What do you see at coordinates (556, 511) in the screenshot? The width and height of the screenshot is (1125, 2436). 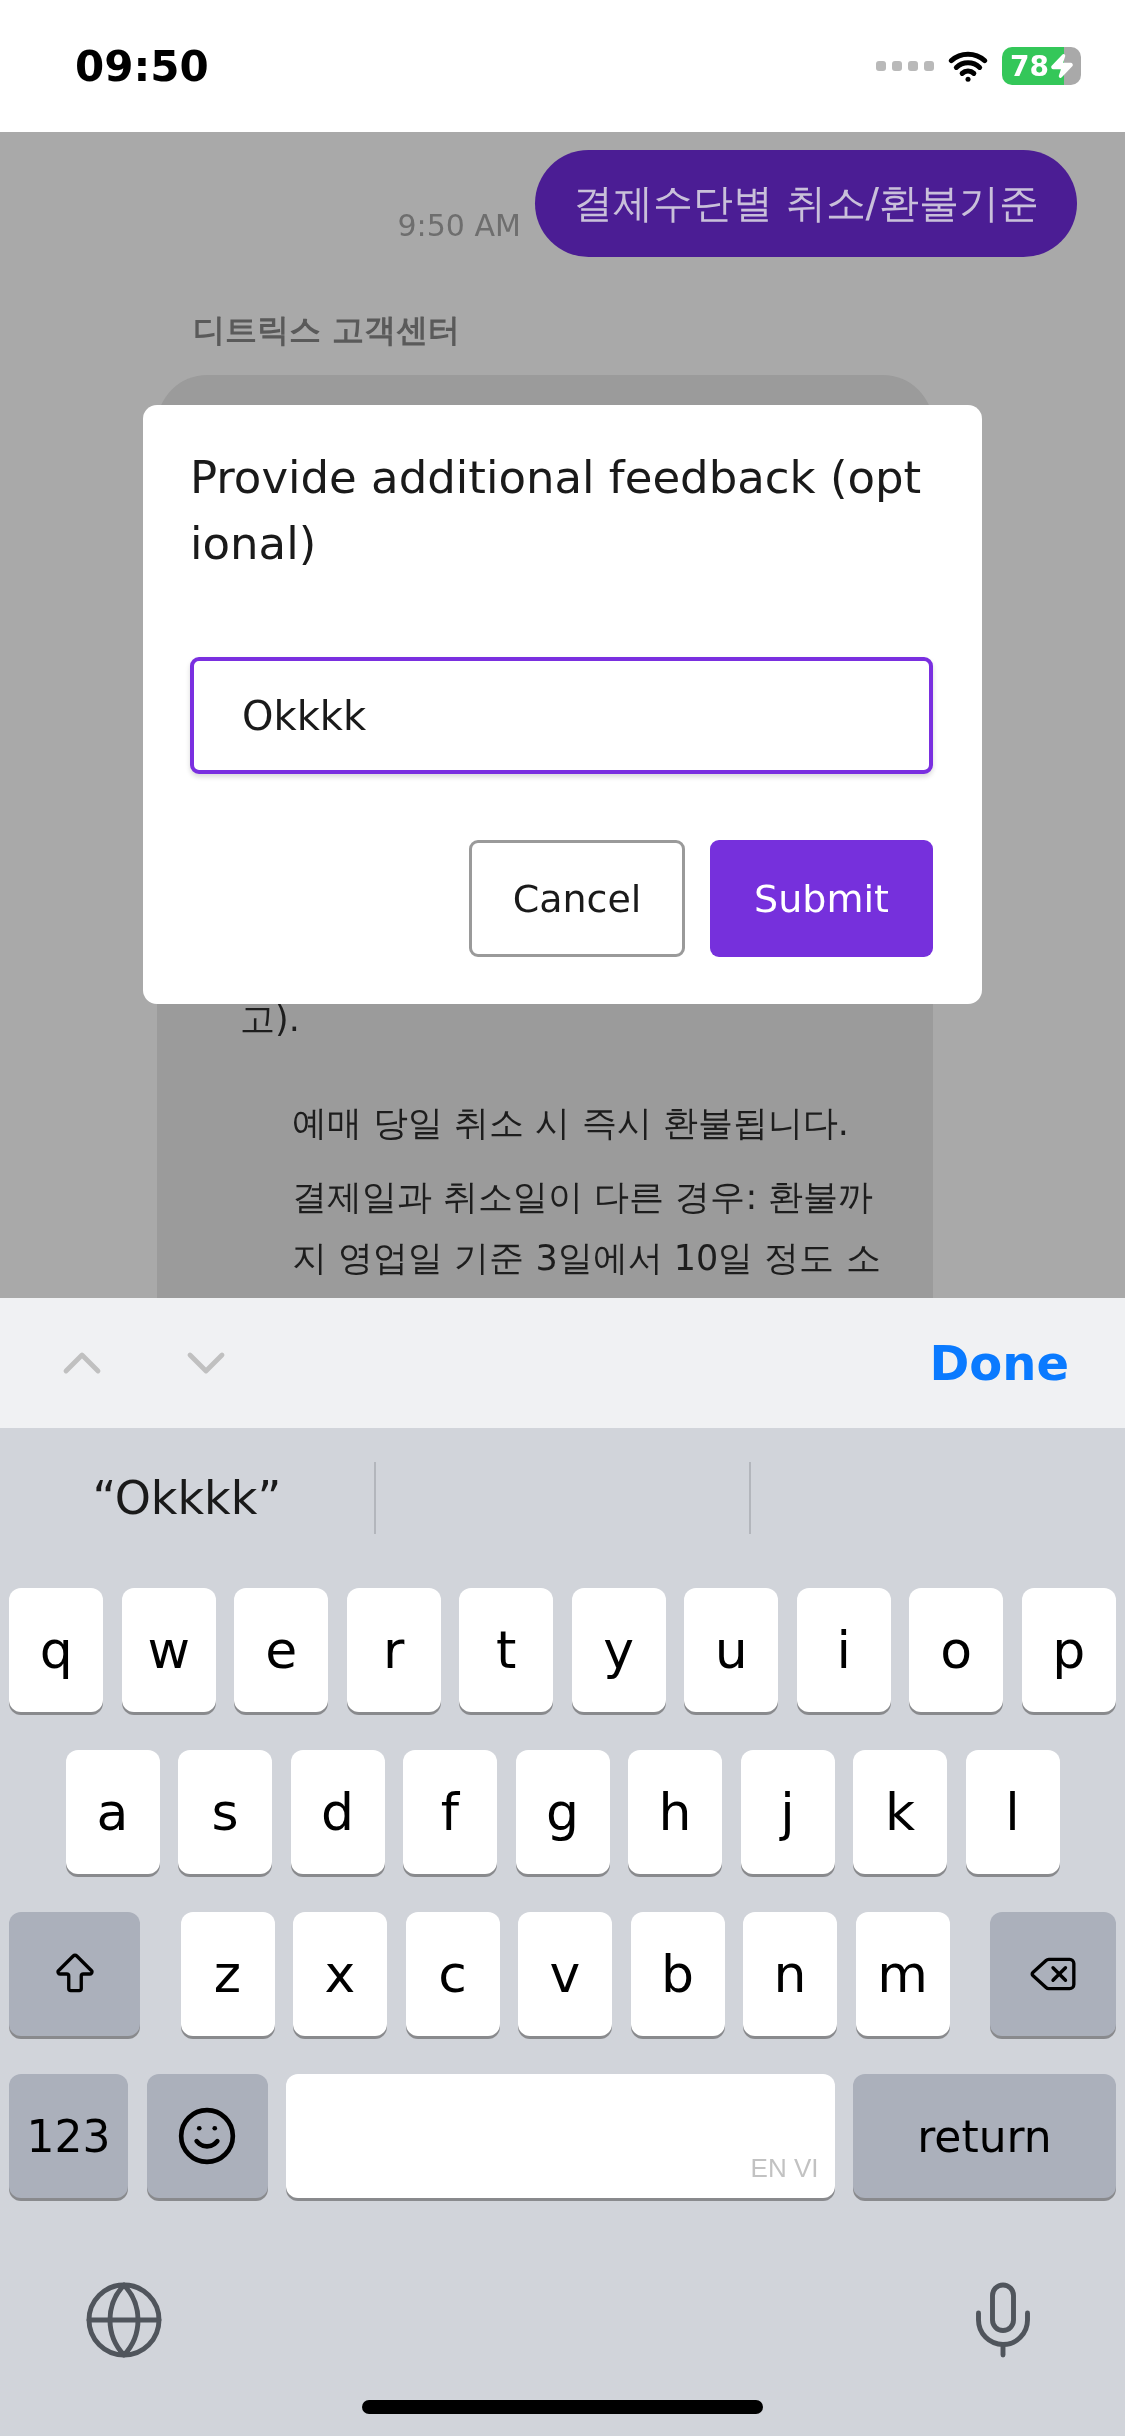 I see `dialog-title: Provide additional feedback (optional)` at bounding box center [556, 511].